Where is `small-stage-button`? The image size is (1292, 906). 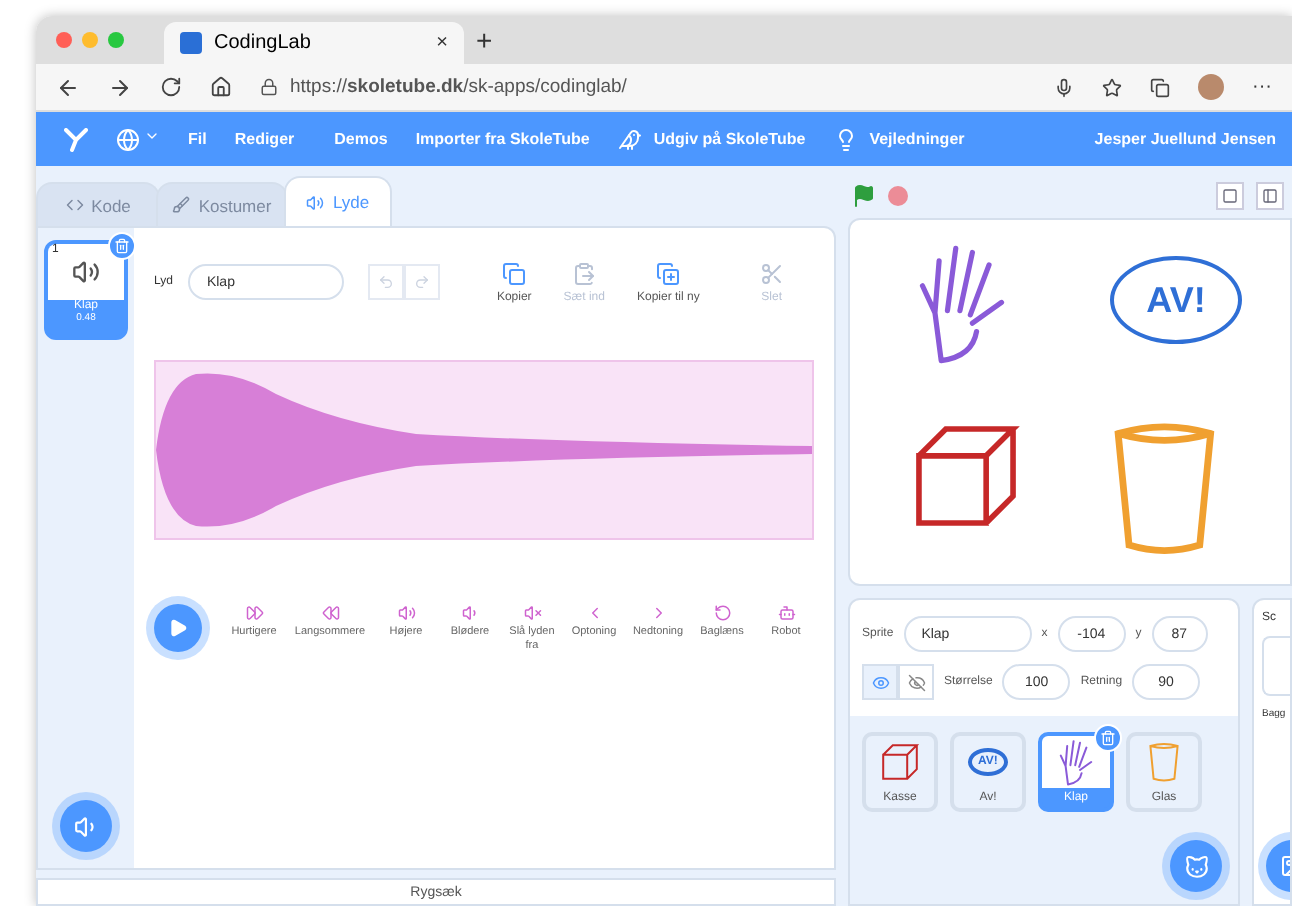
small-stage-button is located at coordinates (1230, 196).